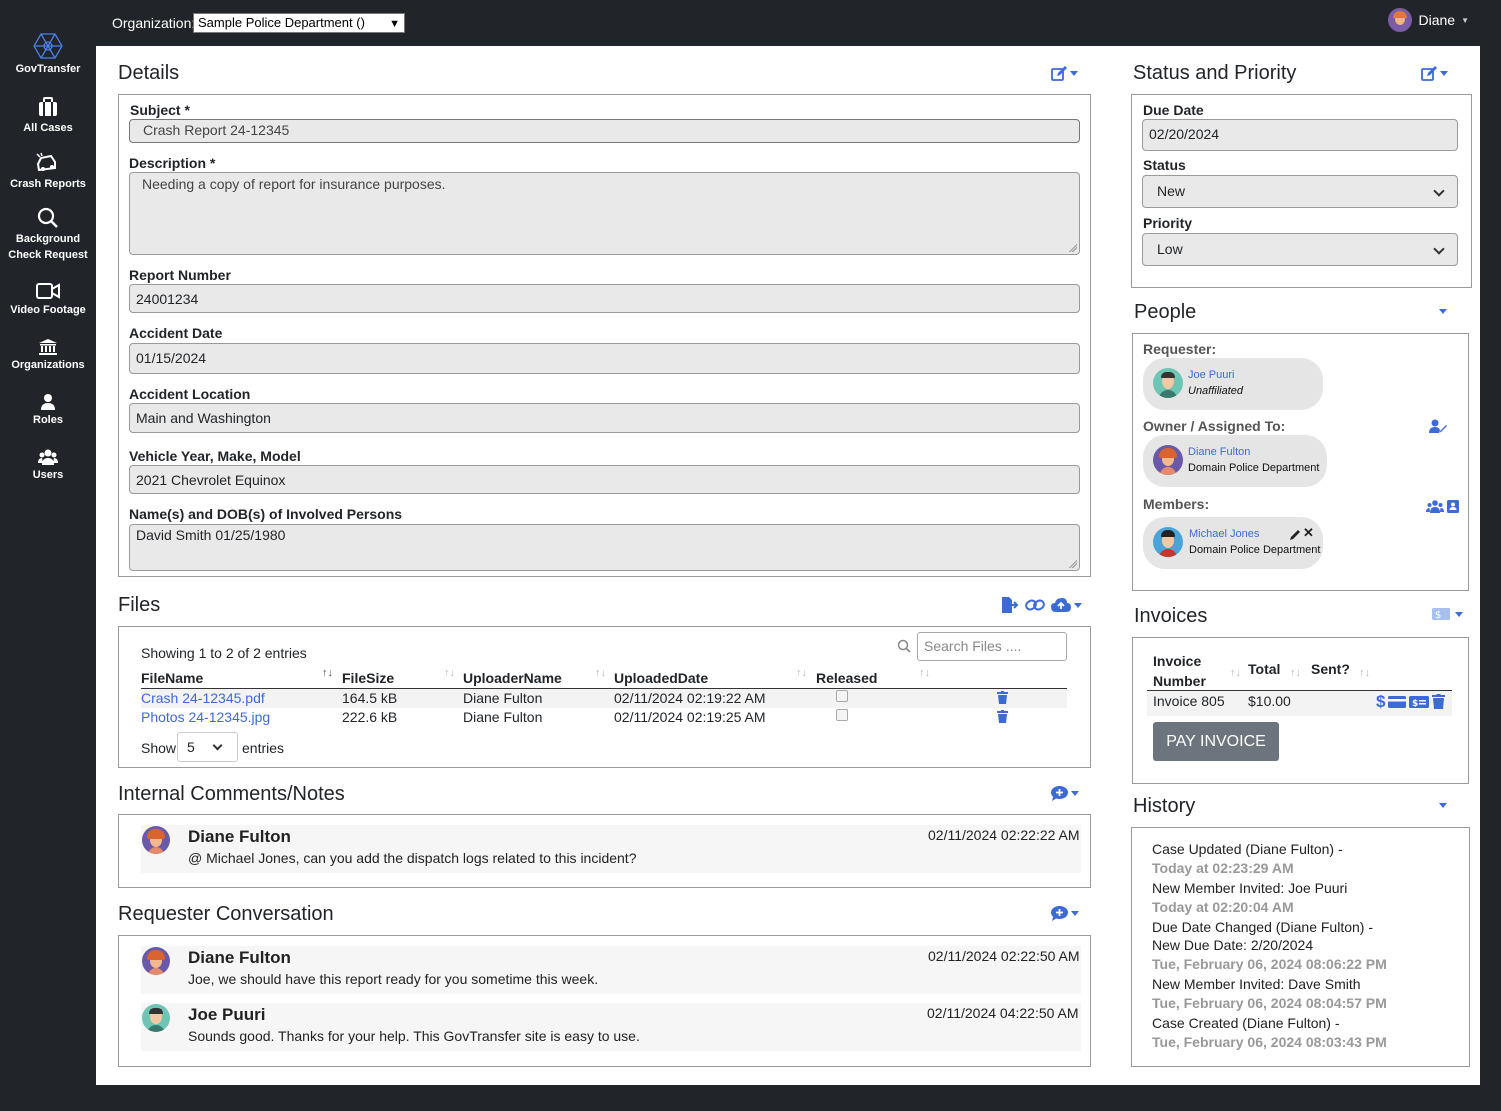 This screenshot has width=1501, height=1111. I want to click on file-export-icon, so click(1010, 605).